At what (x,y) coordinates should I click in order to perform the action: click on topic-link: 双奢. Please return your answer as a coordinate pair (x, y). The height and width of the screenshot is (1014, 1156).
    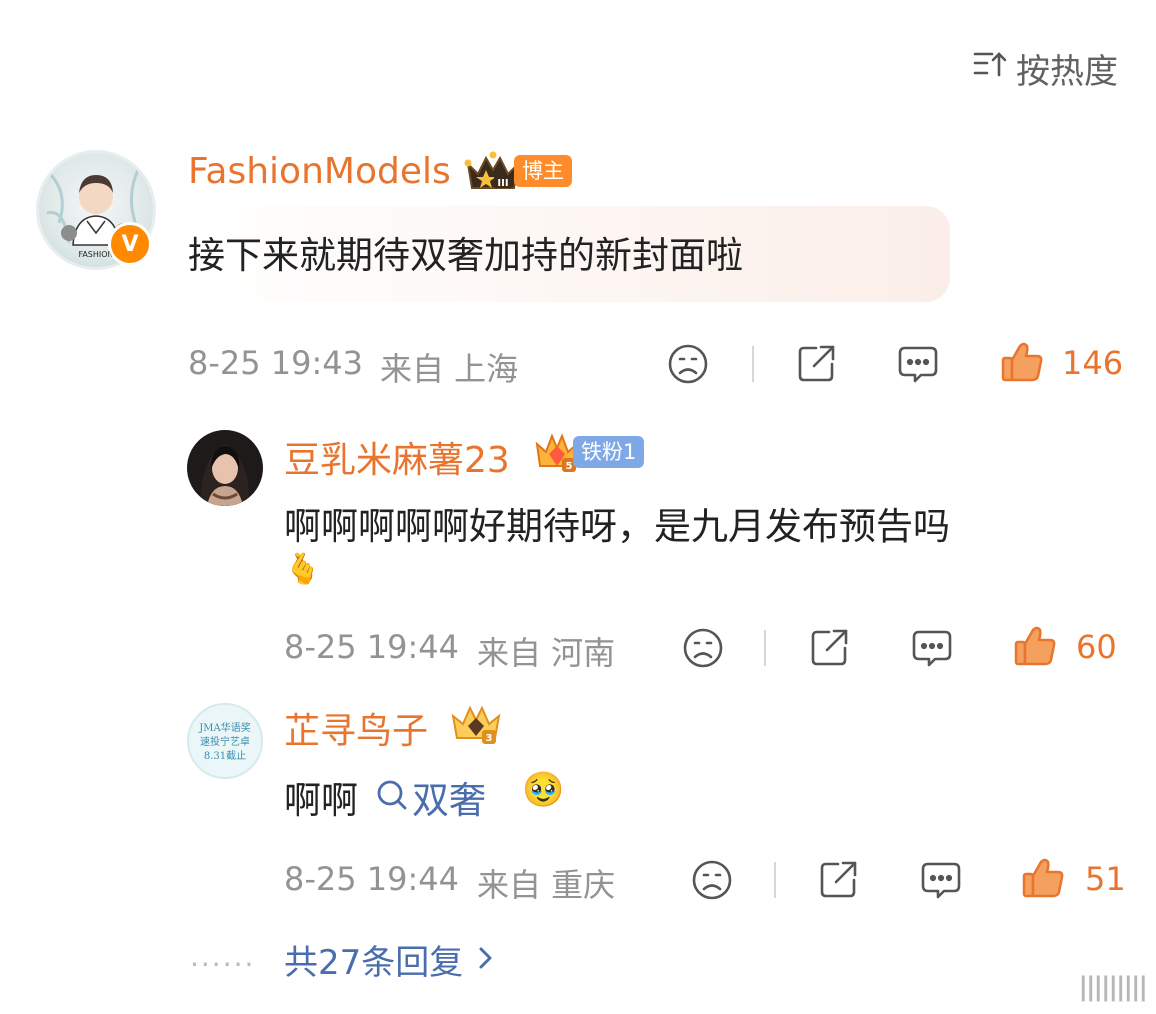
    Looking at the image, I should click on (430, 797).